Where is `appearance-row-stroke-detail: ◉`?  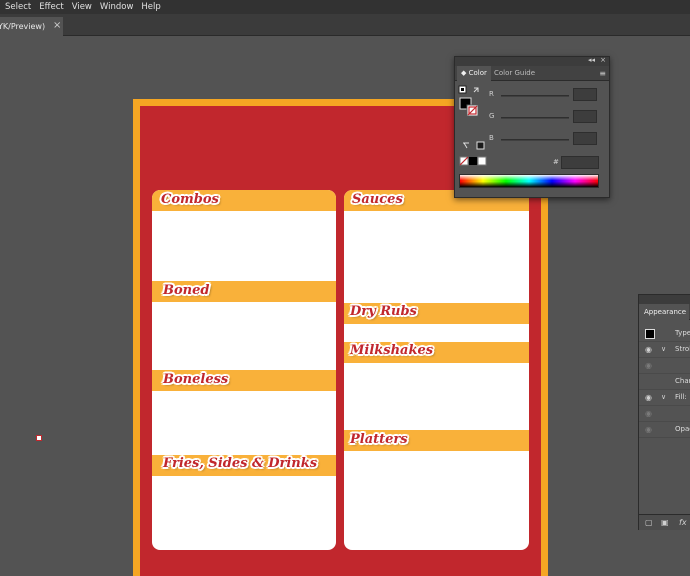
appearance-row-stroke-detail: ◉ is located at coordinates (664, 366).